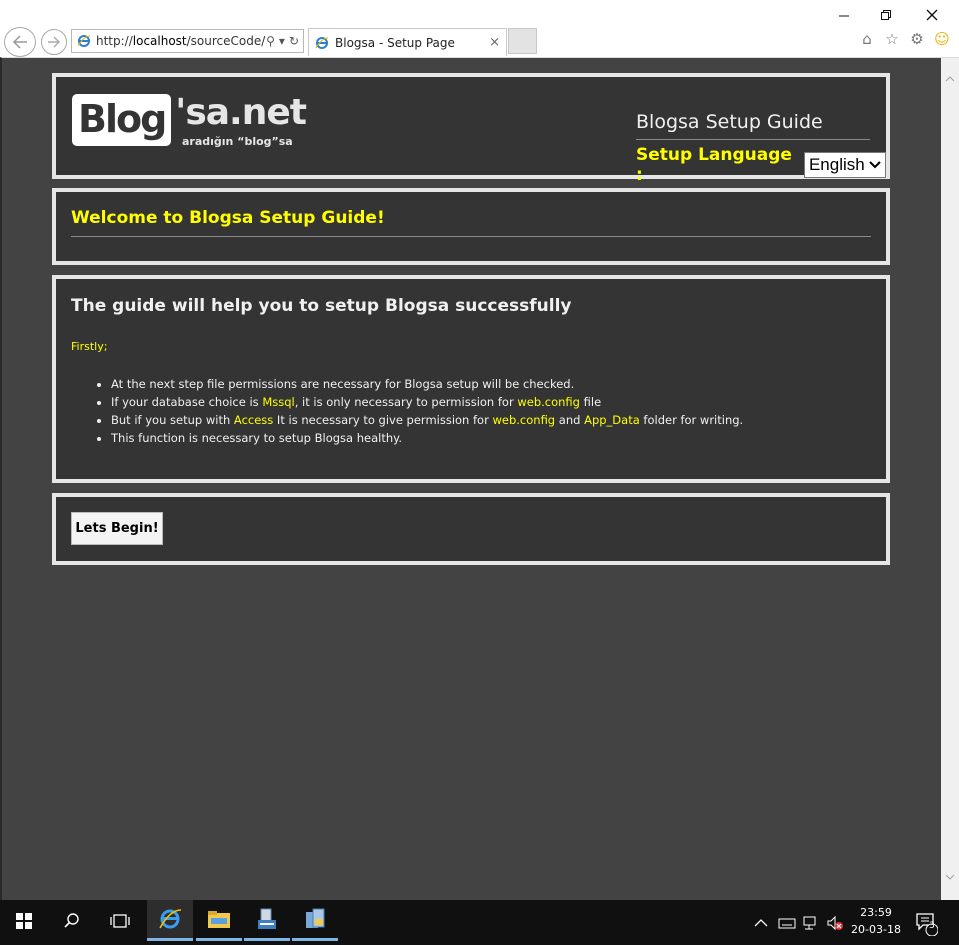  Describe the element at coordinates (479, 922) in the screenshot. I see `windows-taskbar: 3` at that location.